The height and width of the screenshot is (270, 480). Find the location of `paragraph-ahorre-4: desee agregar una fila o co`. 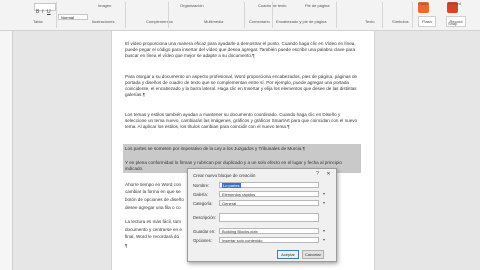

paragraph-ahorre-4: desee agregar una fila o co is located at coordinates (160, 208).